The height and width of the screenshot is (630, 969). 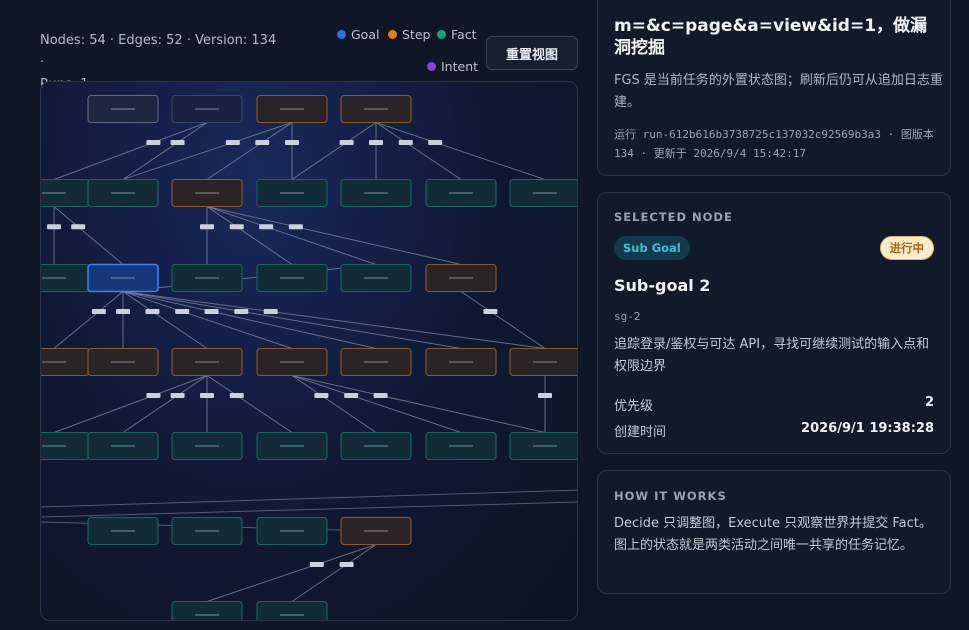 I want to click on legend-label-goal: Goal, so click(x=365, y=34).